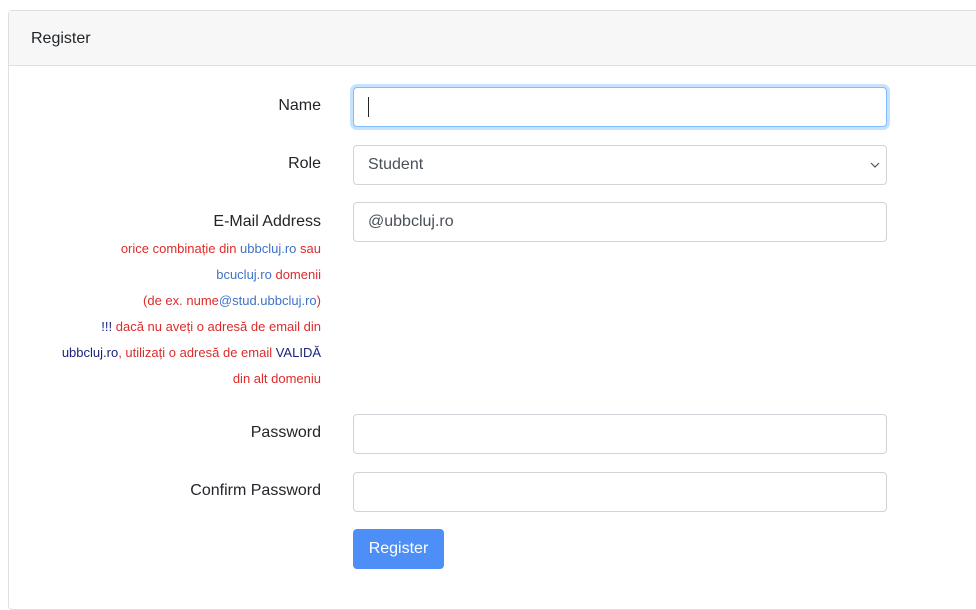  What do you see at coordinates (620, 434) in the screenshot?
I see `password-input` at bounding box center [620, 434].